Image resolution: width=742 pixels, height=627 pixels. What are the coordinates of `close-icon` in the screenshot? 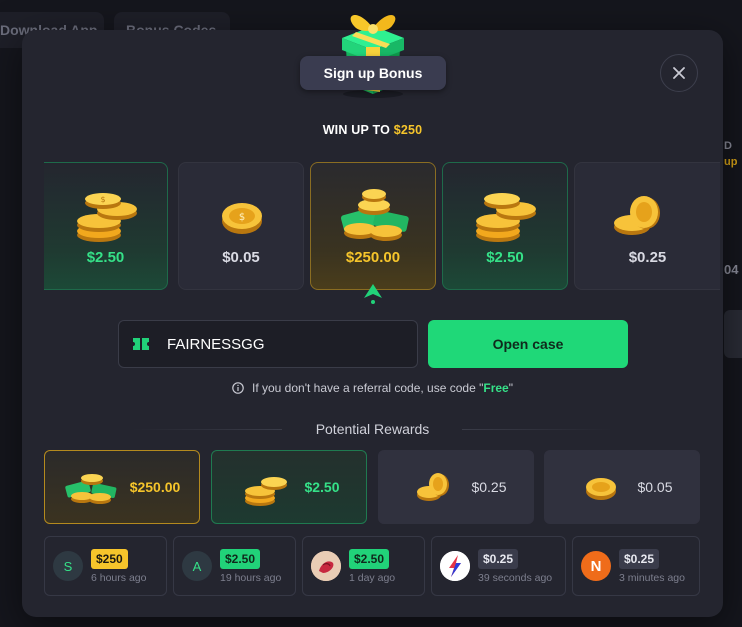 It's located at (679, 73).